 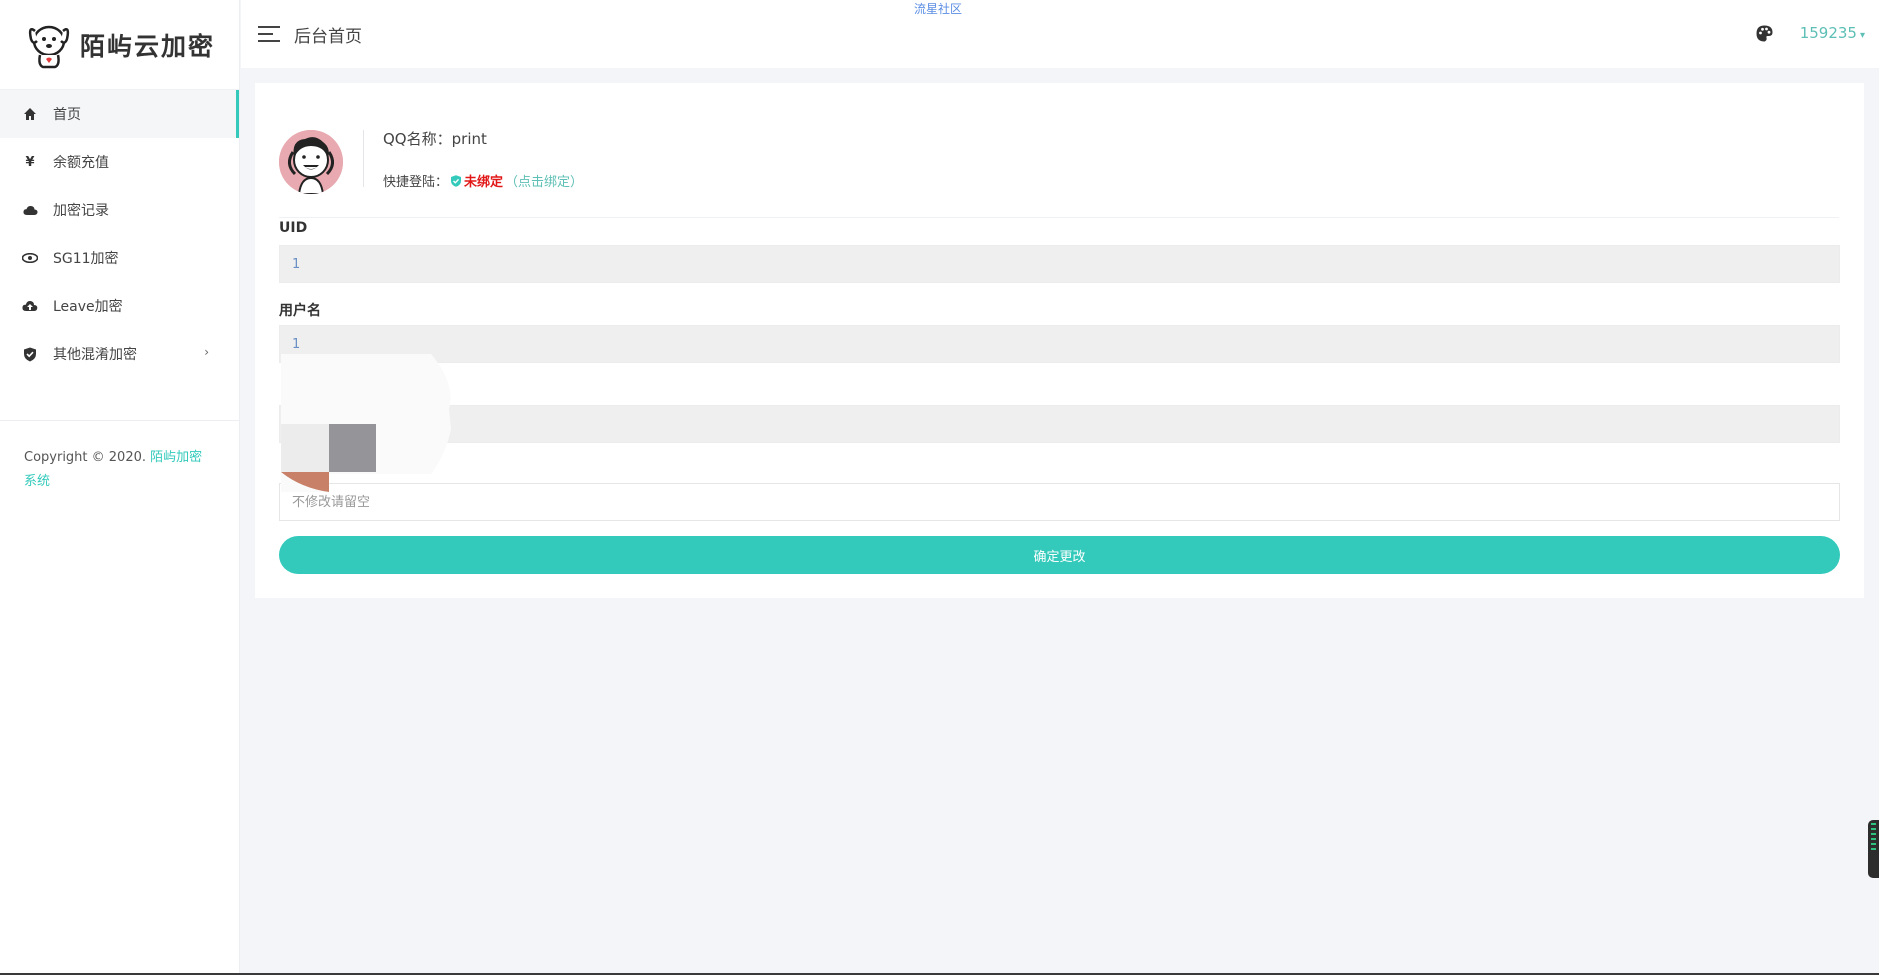 What do you see at coordinates (148, 46) in the screenshot?
I see `brand-name: 陌屿云加密` at bounding box center [148, 46].